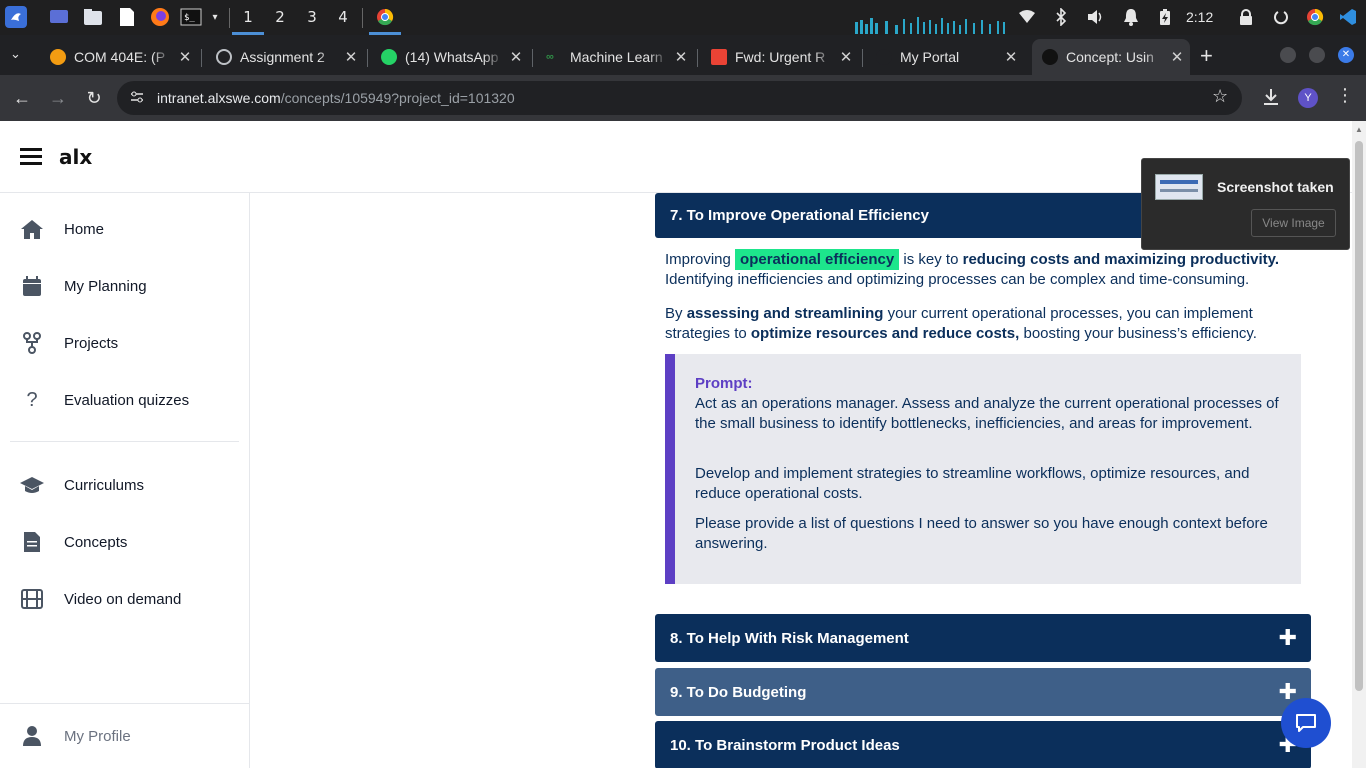 This screenshot has height=768, width=1366. What do you see at coordinates (1348, 17) in the screenshot?
I see `vscode-icon` at bounding box center [1348, 17].